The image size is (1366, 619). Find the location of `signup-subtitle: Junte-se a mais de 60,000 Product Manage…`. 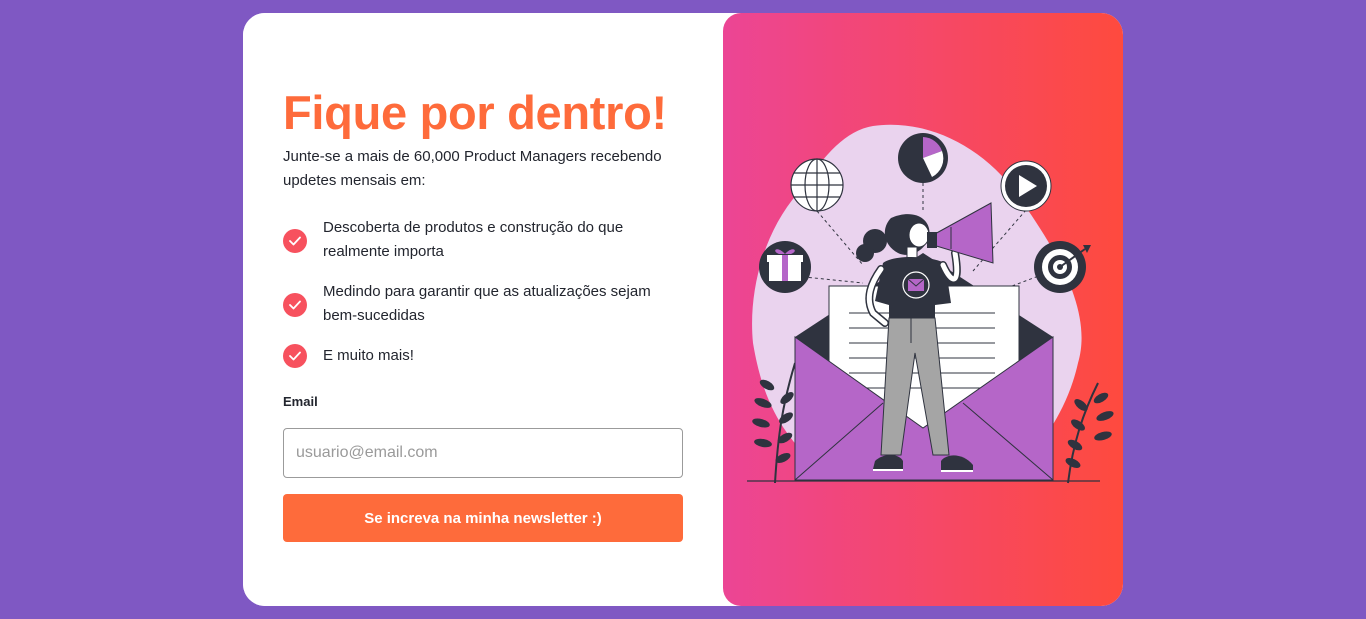

signup-subtitle: Junte-se a mais de 60,000 Product Manage… is located at coordinates (472, 168).